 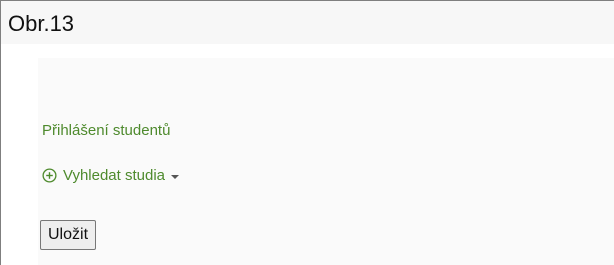 I want to click on section-title: Přihlášení studentů, so click(x=106, y=130).